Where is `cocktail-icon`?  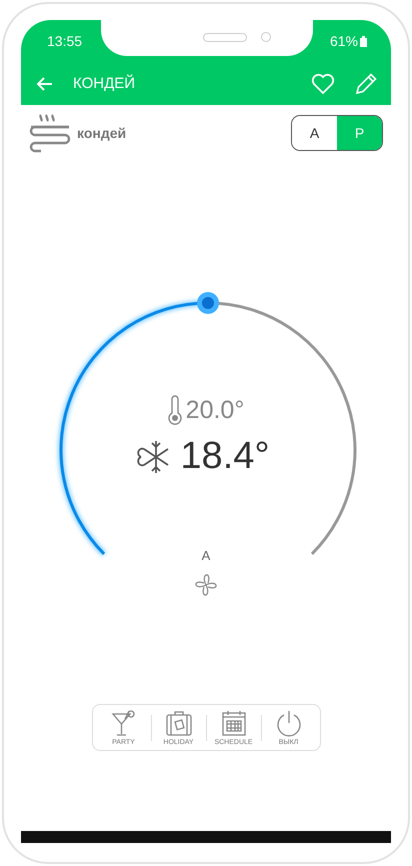 cocktail-icon is located at coordinates (123, 723).